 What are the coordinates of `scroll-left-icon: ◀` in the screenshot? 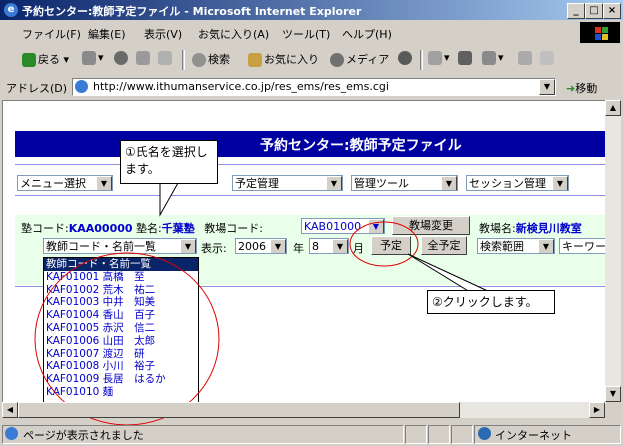 It's located at (10, 410).